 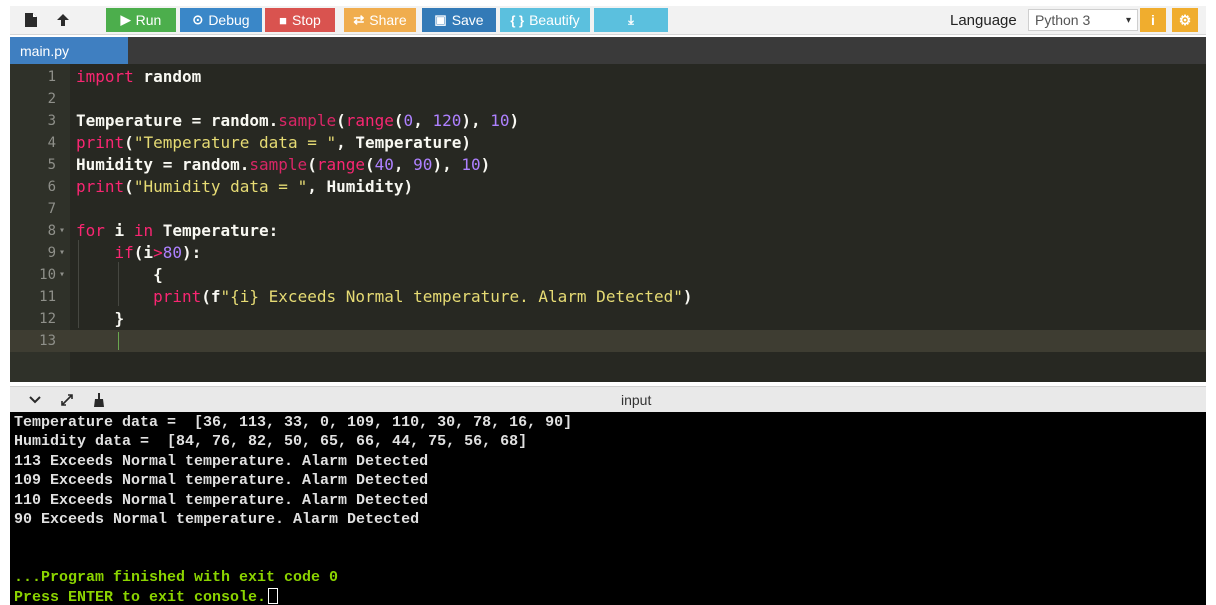 What do you see at coordinates (983, 20) in the screenshot?
I see `language-label: Language` at bounding box center [983, 20].